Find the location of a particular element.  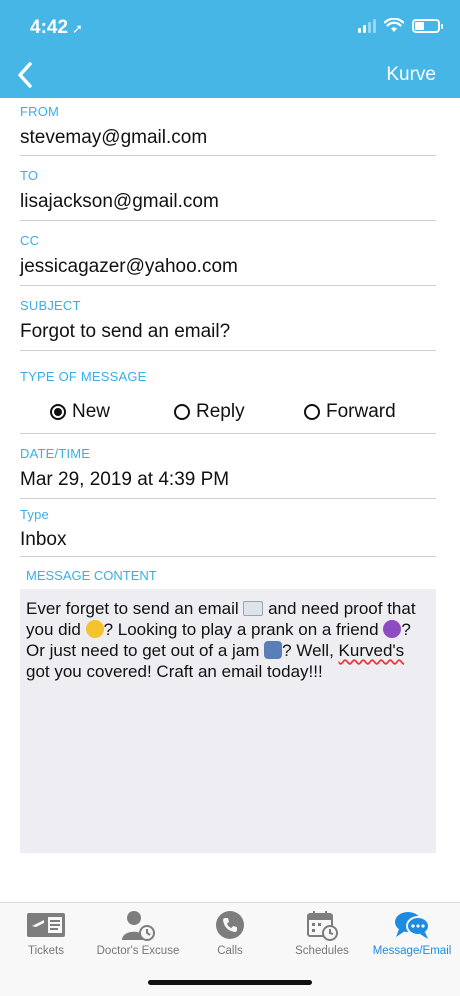

tab-calls-label: Calls is located at coordinates (230, 951).